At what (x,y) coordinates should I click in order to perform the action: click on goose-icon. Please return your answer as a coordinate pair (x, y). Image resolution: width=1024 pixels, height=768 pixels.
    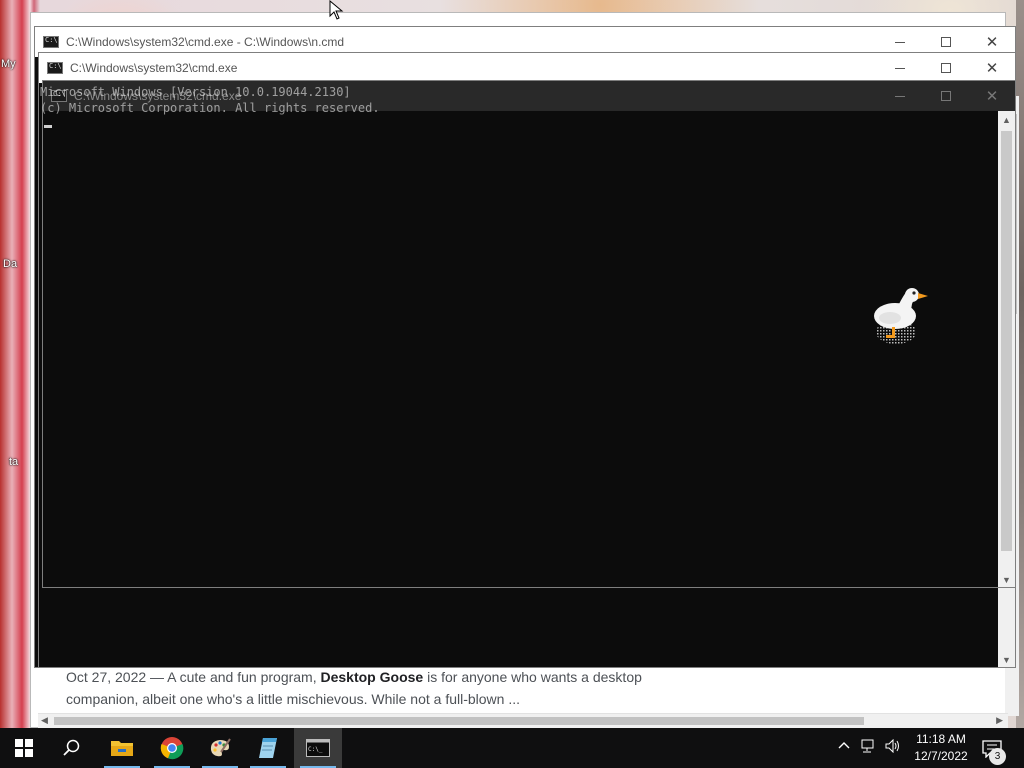
    Looking at the image, I should click on (901, 314).